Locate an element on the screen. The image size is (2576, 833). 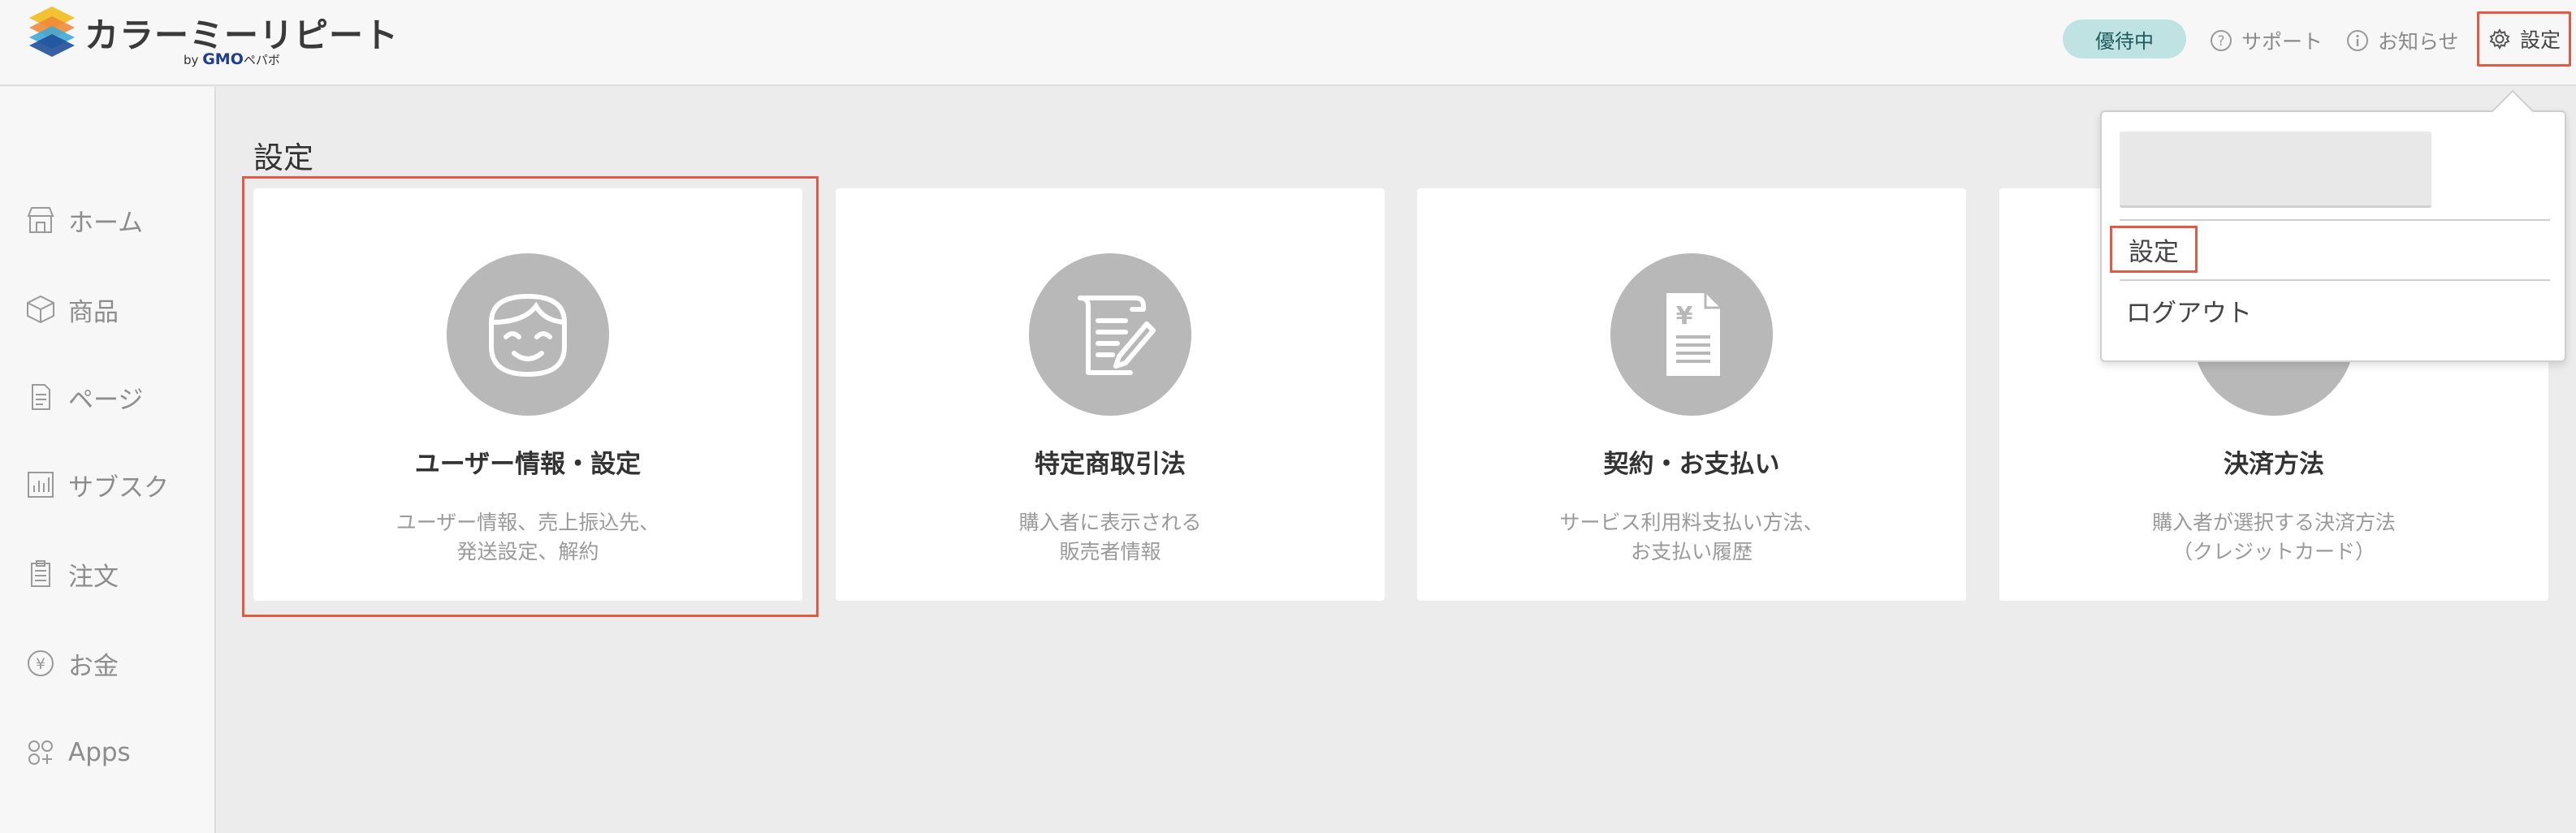
clipboard-icon is located at coordinates (40, 574).